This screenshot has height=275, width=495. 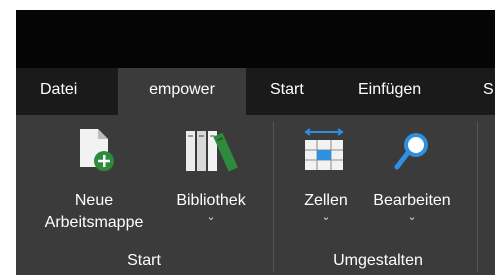 What do you see at coordinates (324, 149) in the screenshot?
I see `table-cells-icon` at bounding box center [324, 149].